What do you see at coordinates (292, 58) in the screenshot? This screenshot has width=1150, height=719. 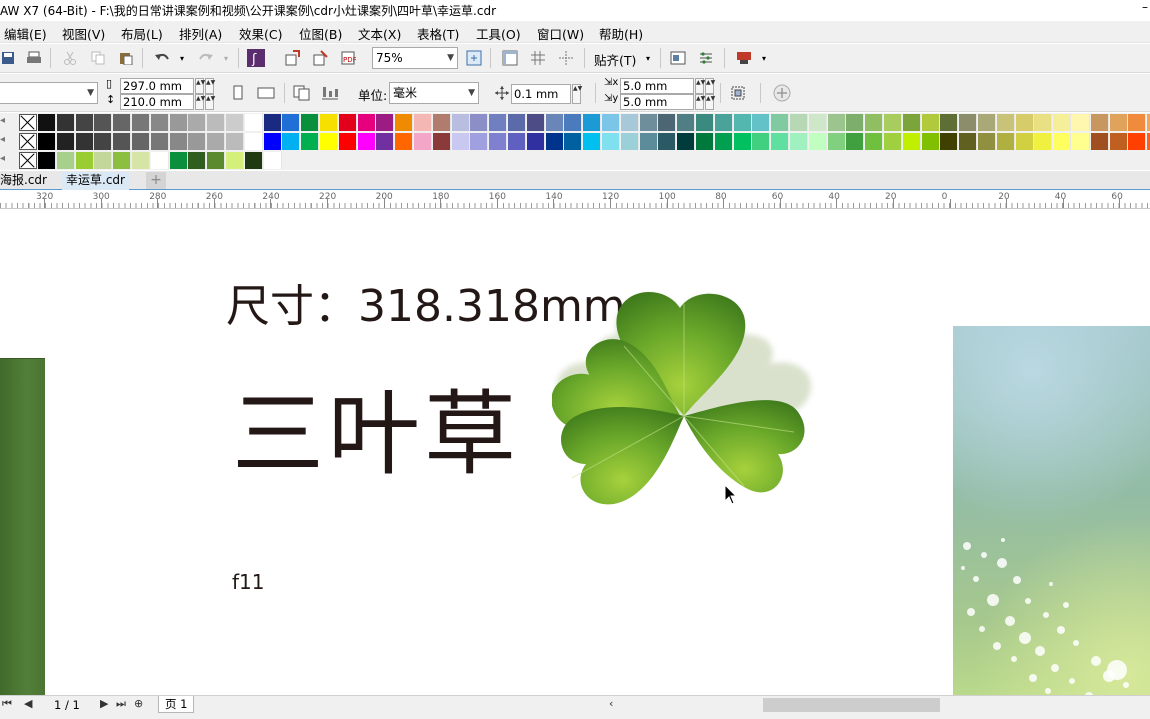 I see `import-icon` at bounding box center [292, 58].